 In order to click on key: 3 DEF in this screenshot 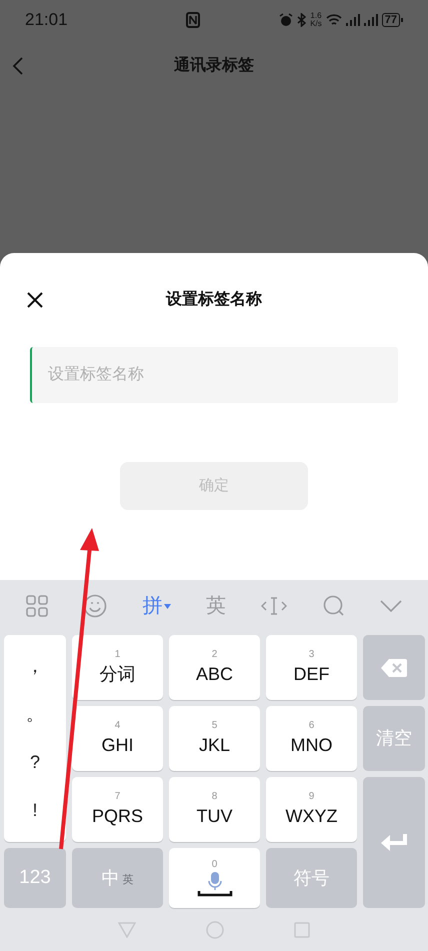, I will do `click(311, 667)`.